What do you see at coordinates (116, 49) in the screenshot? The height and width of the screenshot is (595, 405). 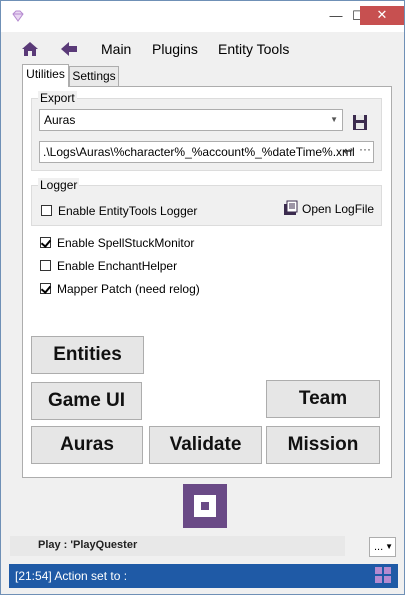 I see `menu-main: Main` at bounding box center [116, 49].